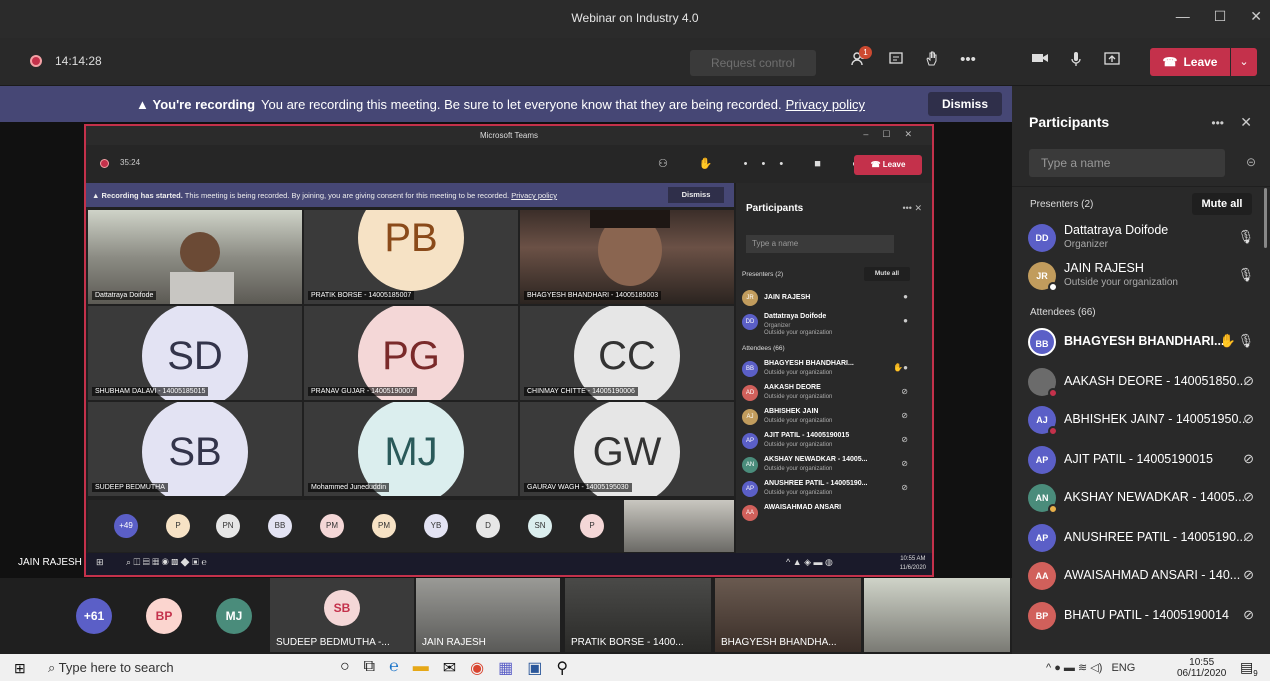 The width and height of the screenshot is (1270, 681). What do you see at coordinates (1244, 62) in the screenshot?
I see `leave-options-chevron-icon: ⌄` at bounding box center [1244, 62].